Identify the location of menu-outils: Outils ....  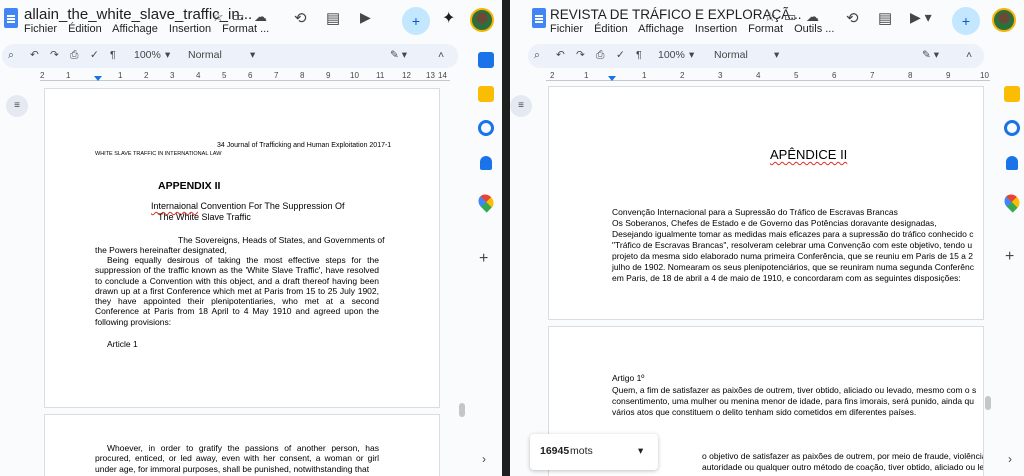
(814, 29).